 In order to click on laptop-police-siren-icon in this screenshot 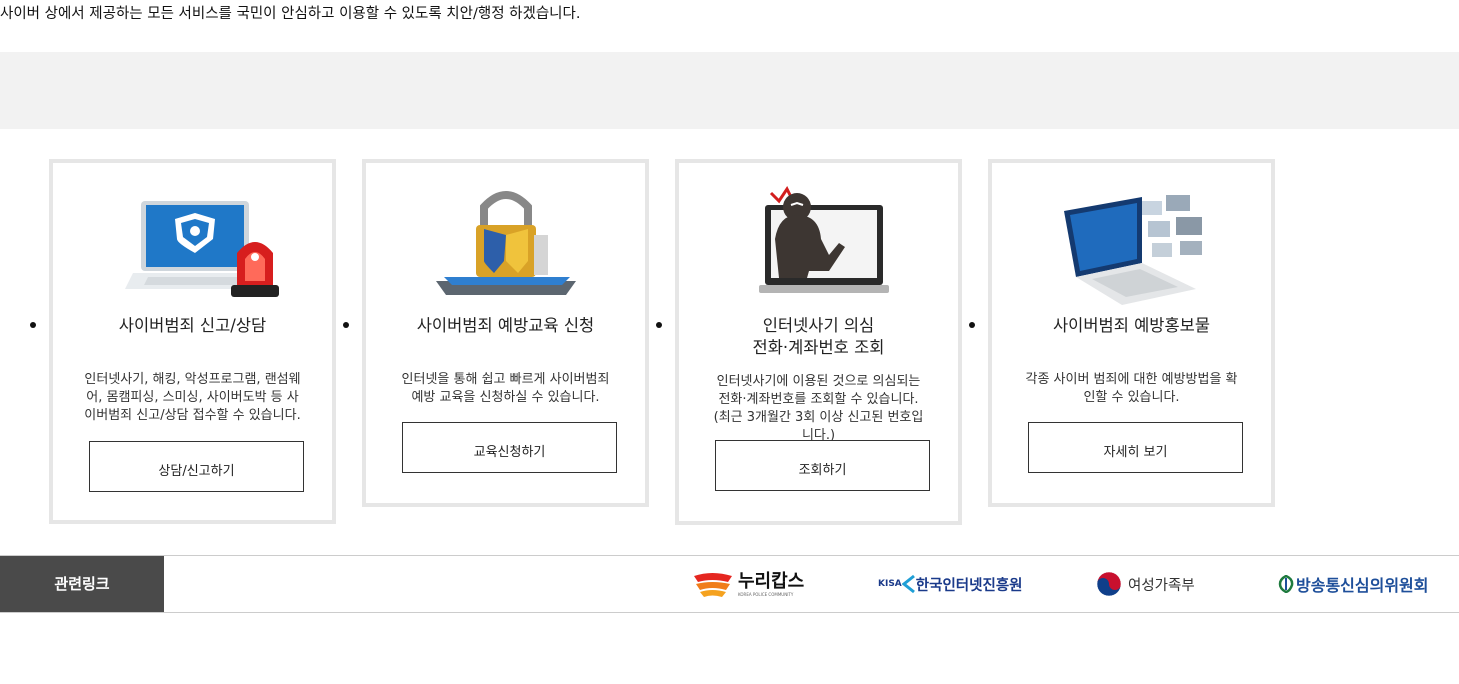, I will do `click(192, 243)`.